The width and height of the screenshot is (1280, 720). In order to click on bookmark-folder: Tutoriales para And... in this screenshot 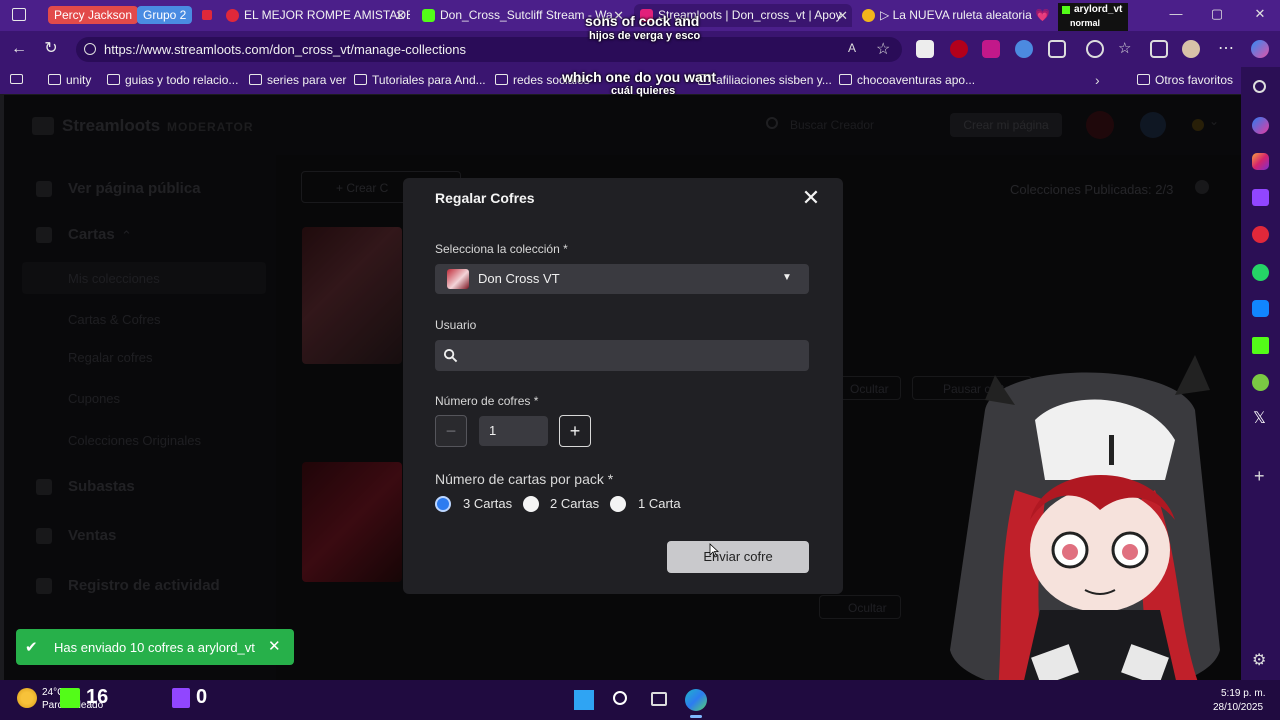, I will do `click(420, 80)`.